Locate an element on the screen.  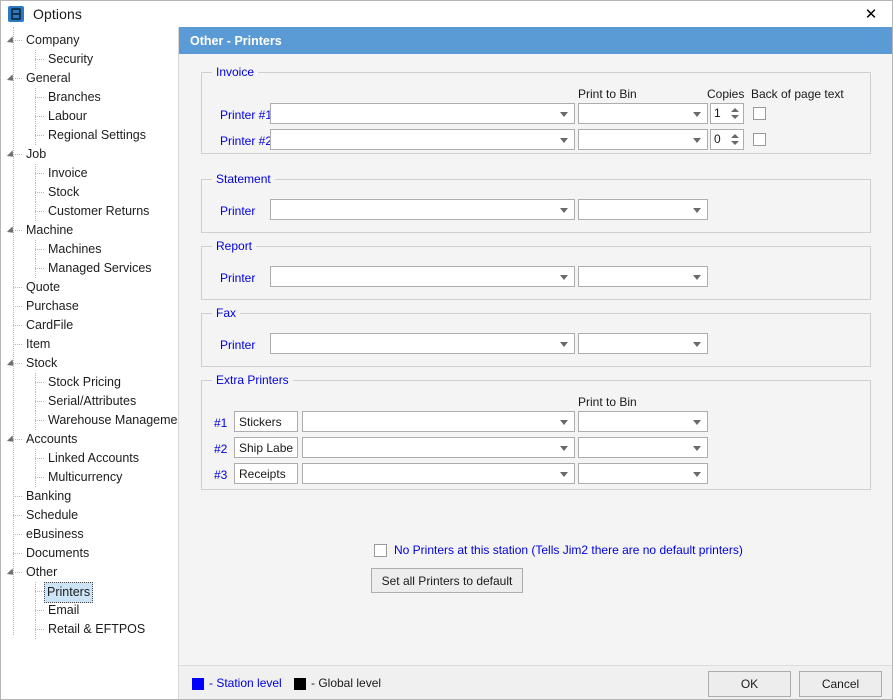
sidebar-item-email: Email is located at coordinates (89, 610).